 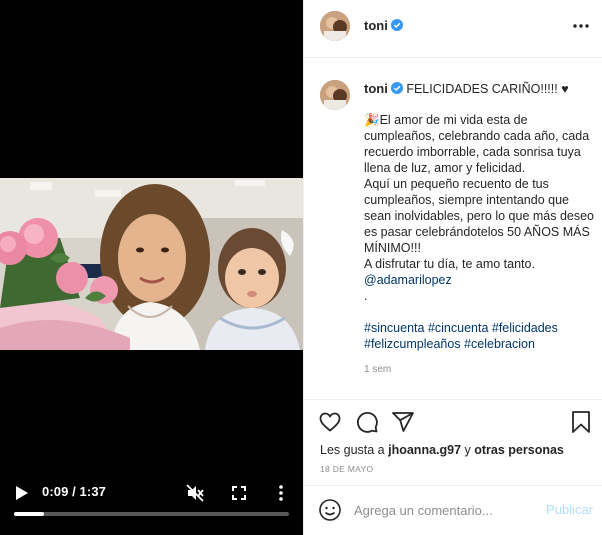 I want to click on hashtag-line: #sincuenta #cincuenta #felicidades, so click(x=479, y=328).